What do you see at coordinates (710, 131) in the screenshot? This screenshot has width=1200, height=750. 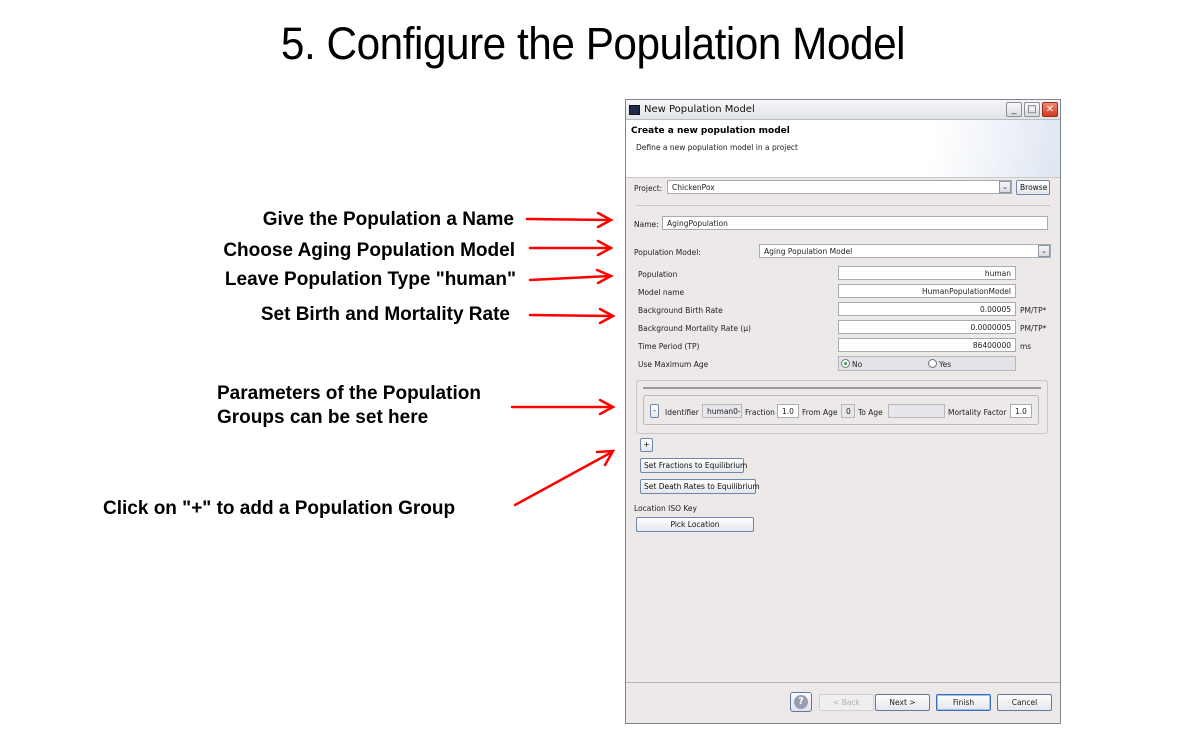 I see `header-title: Create a new population model` at bounding box center [710, 131].